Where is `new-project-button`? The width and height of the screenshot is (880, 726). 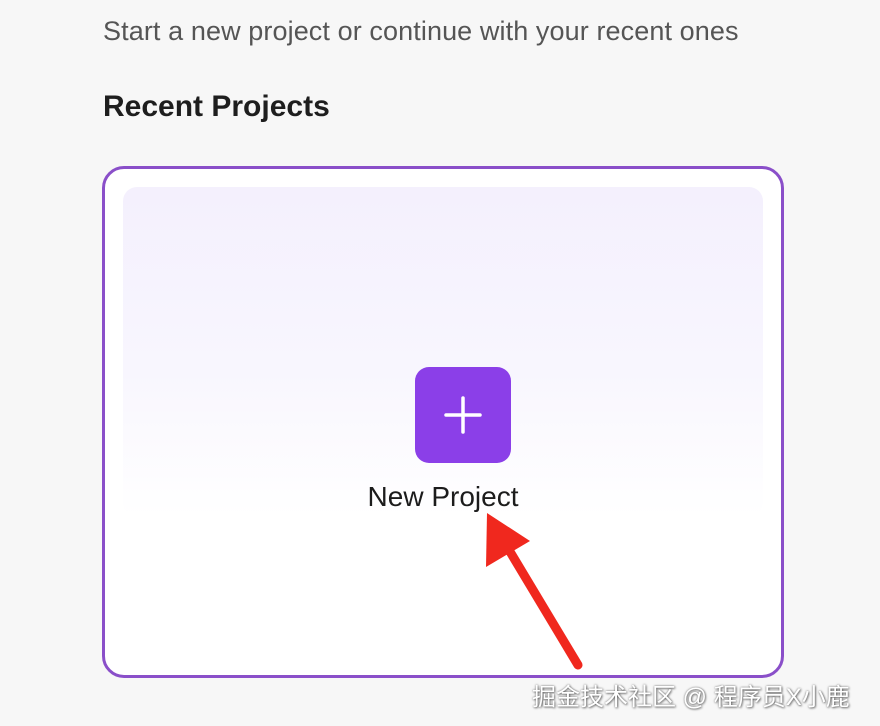
new-project-button is located at coordinates (463, 415).